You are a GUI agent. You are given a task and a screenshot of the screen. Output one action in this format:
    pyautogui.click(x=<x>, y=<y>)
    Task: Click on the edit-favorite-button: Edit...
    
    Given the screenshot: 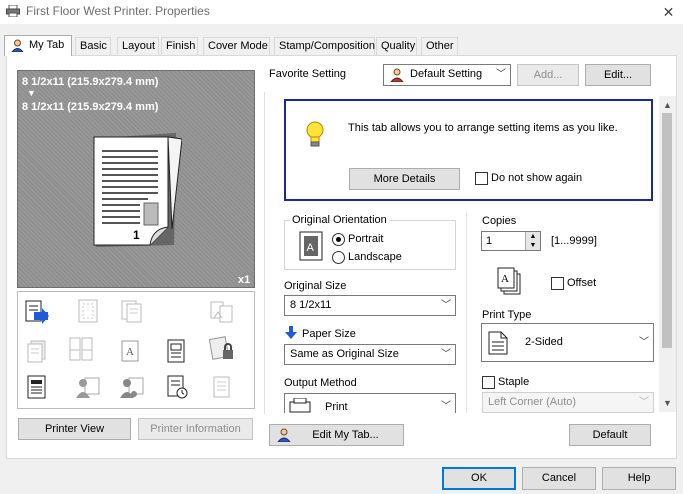 What is the action you would take?
    pyautogui.click(x=618, y=75)
    